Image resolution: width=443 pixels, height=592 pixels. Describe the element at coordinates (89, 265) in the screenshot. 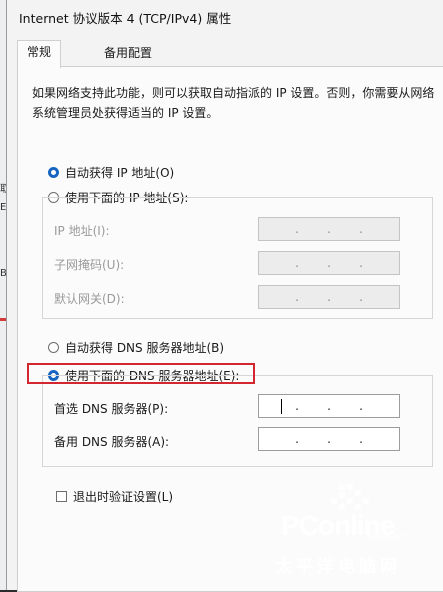

I see `subnet-mask-label: 子网掩码(U):` at that location.